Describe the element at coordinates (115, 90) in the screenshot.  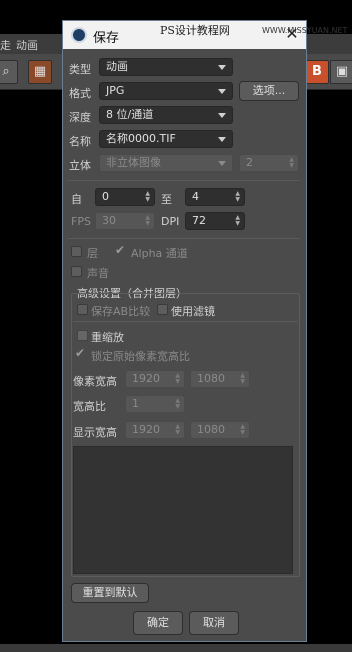
I see `format-value: JPG` at that location.